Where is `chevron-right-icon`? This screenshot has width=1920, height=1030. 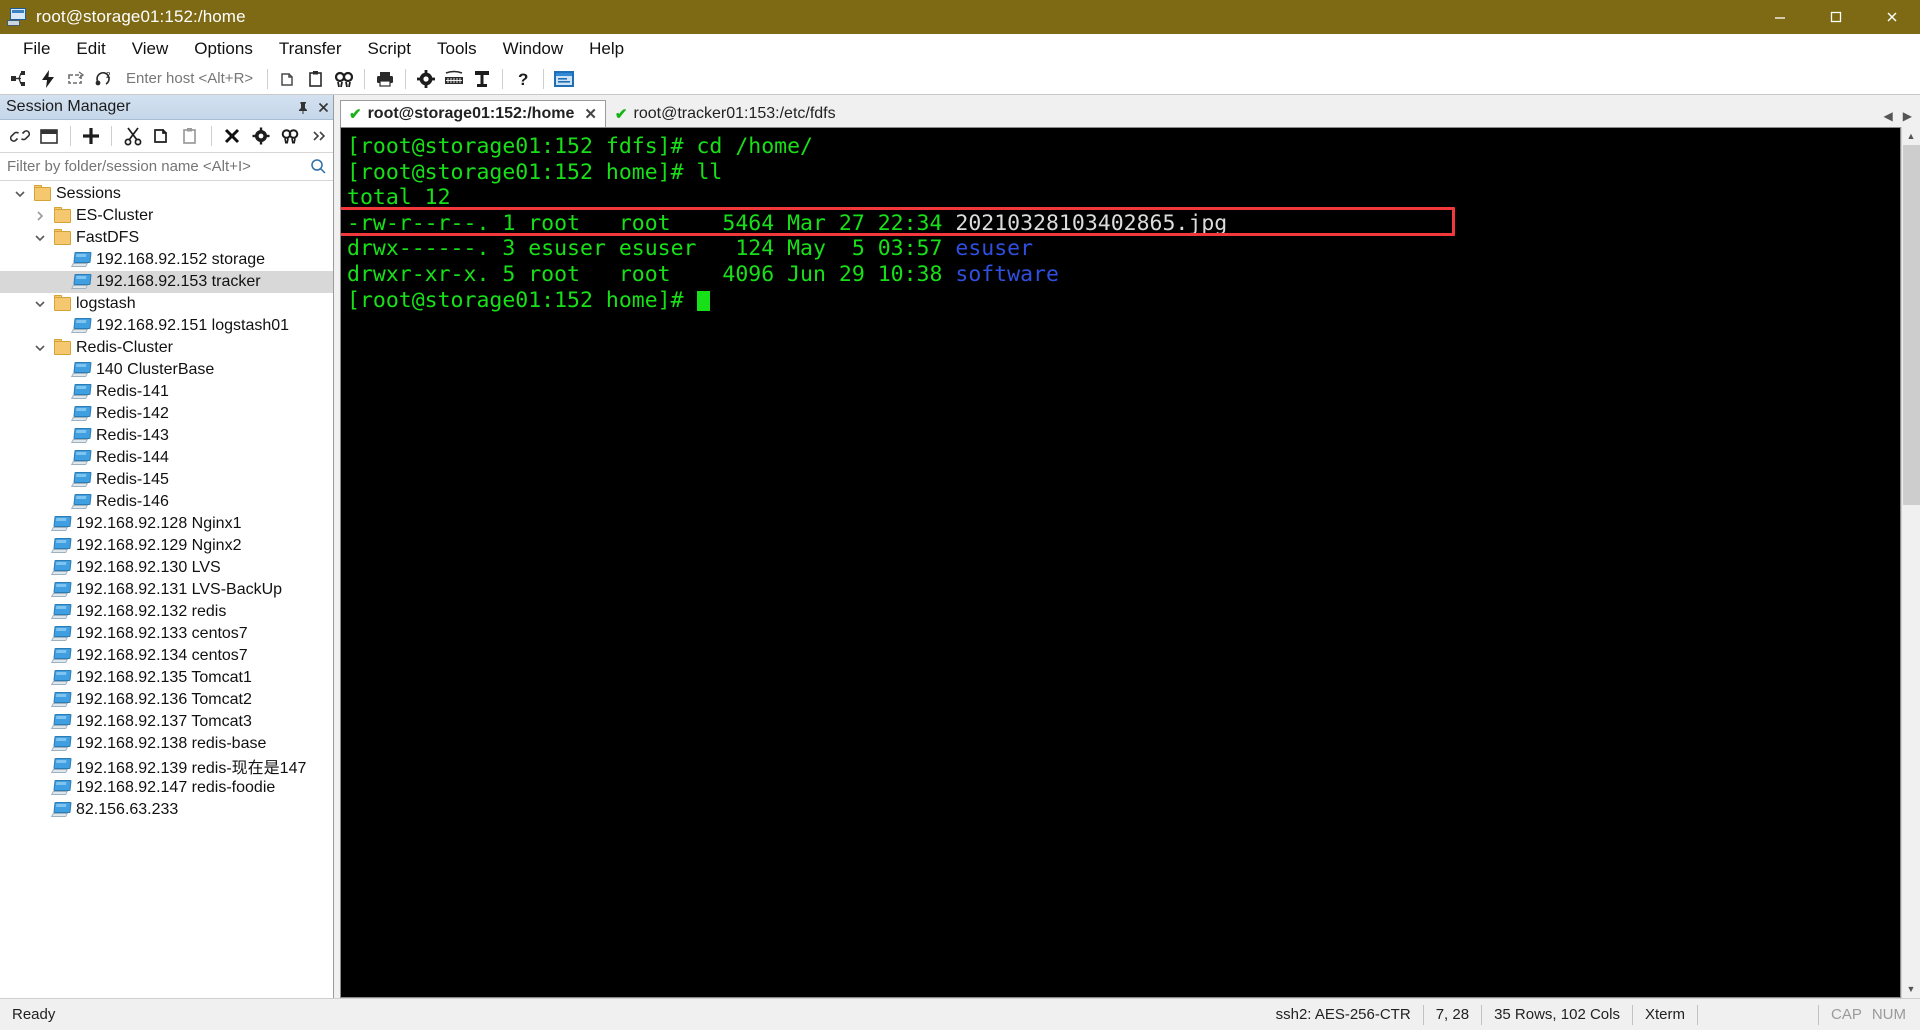 chevron-right-icon is located at coordinates (40, 216).